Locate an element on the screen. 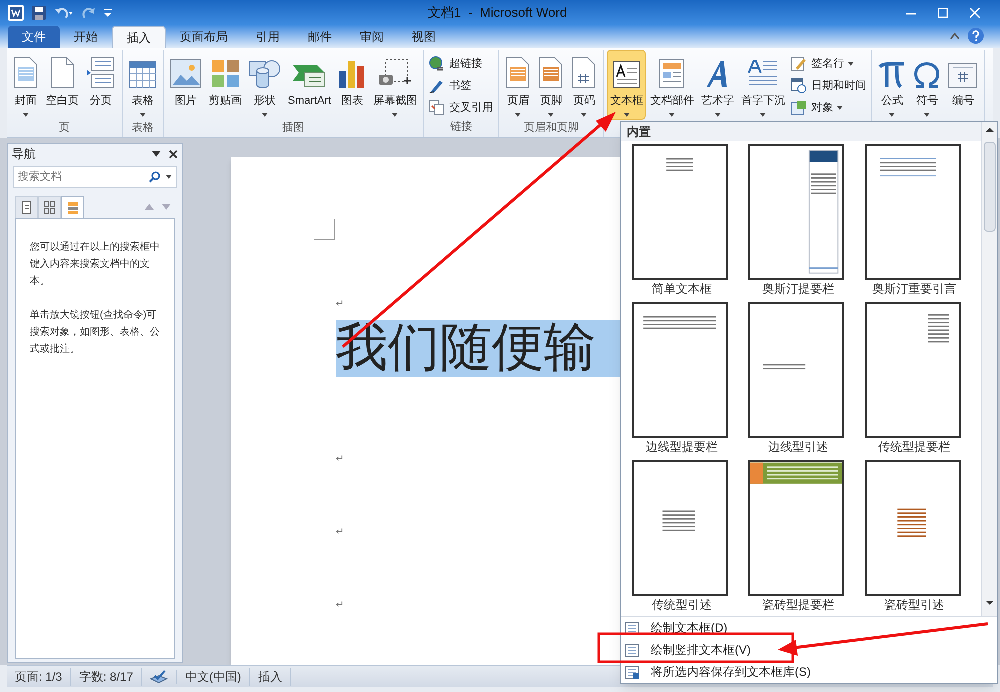 This screenshot has height=692, width=1000. status-item: 中文(中国) is located at coordinates (213, 677).